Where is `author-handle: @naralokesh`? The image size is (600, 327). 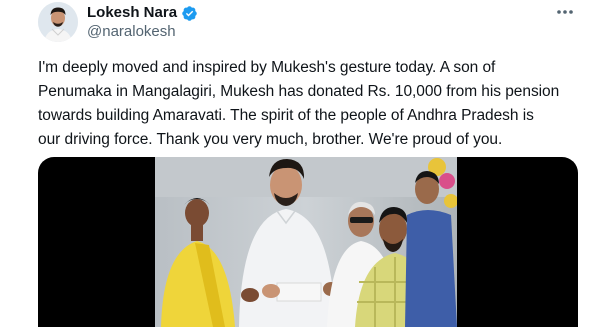
author-handle: @naralokesh is located at coordinates (131, 32).